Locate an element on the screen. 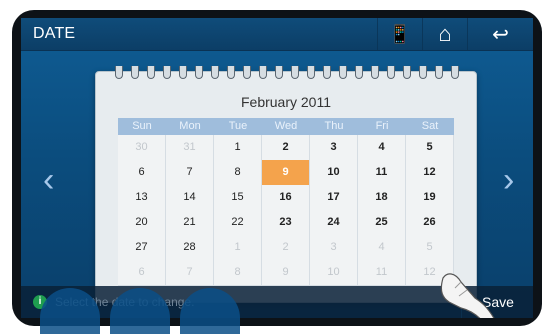  day-cell: 16 is located at coordinates (286, 198).